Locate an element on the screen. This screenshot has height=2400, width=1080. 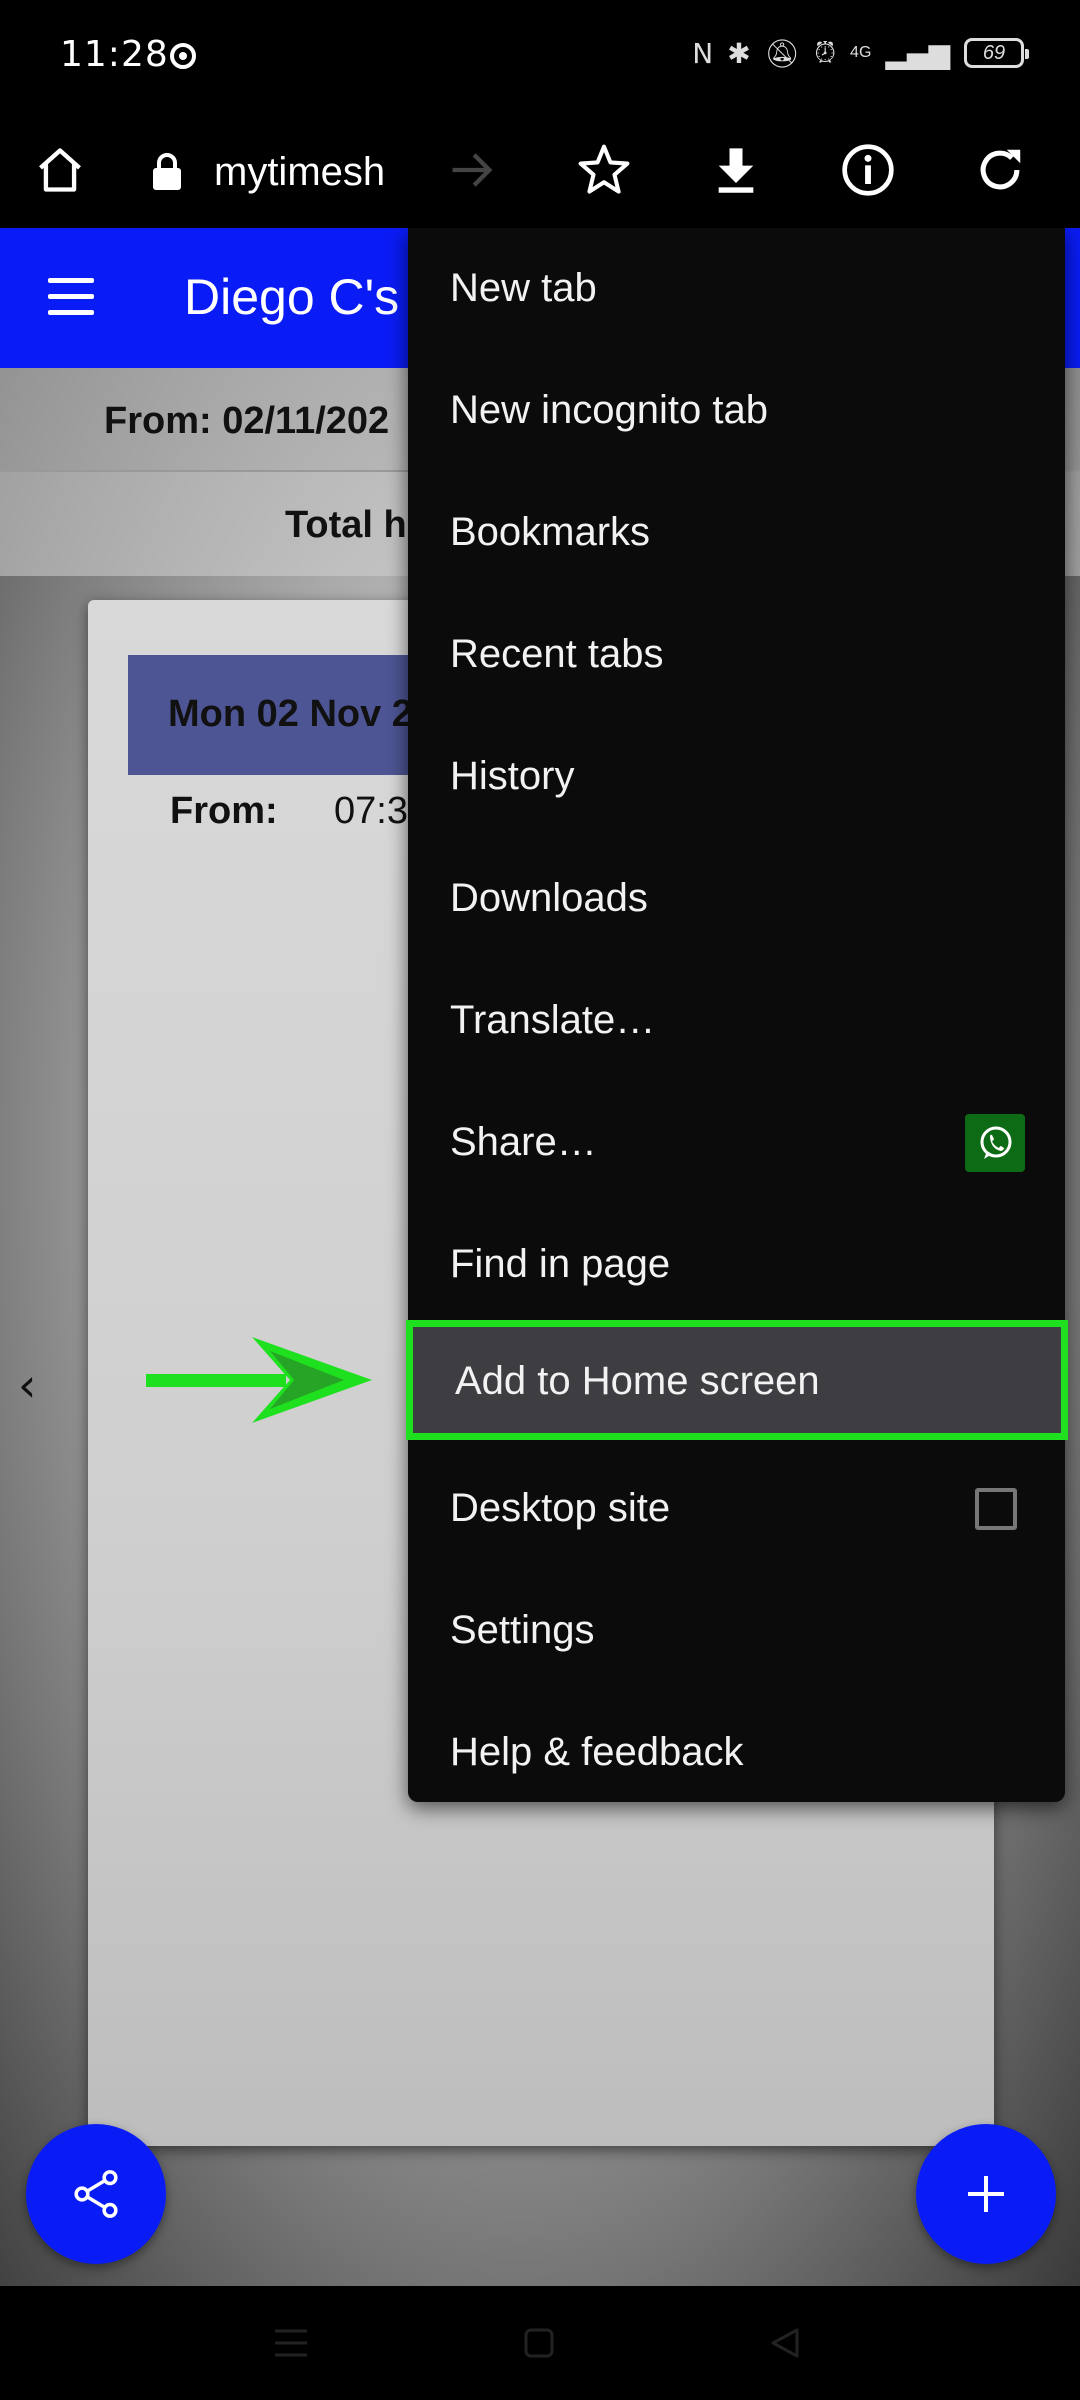
menu-item-downloads: Downloads is located at coordinates (736, 899).